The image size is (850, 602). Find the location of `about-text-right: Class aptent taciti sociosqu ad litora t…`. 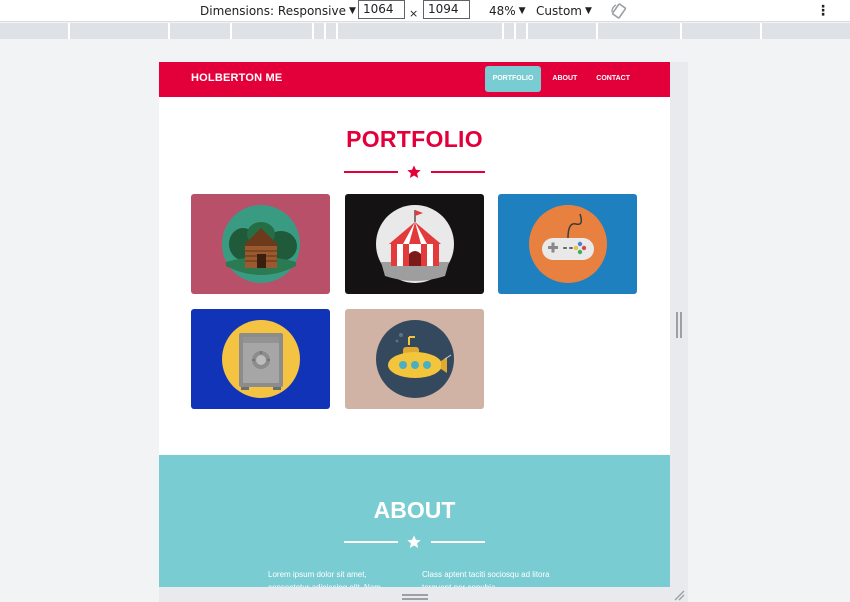

about-text-right: Class aptent taciti sociosqu ad litora t… is located at coordinates (486, 578).